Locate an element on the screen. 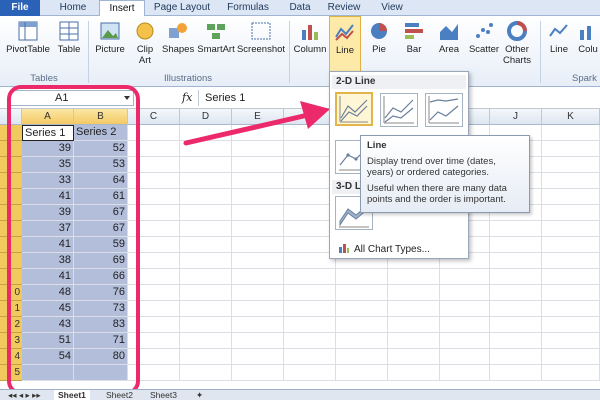  other-charts-button: Other Charts is located at coordinates (517, 43).